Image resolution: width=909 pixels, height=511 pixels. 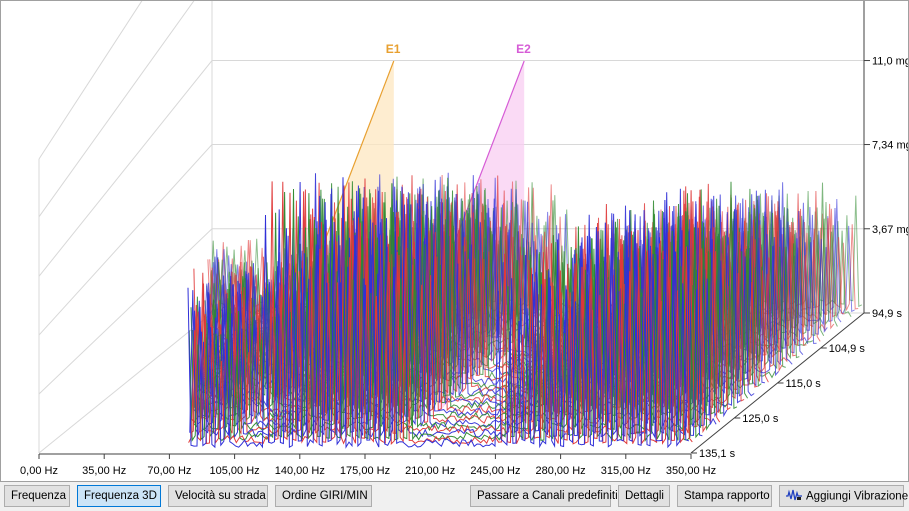 I want to click on stampa-rapporto-button: Stampa rapporto, so click(x=724, y=496).